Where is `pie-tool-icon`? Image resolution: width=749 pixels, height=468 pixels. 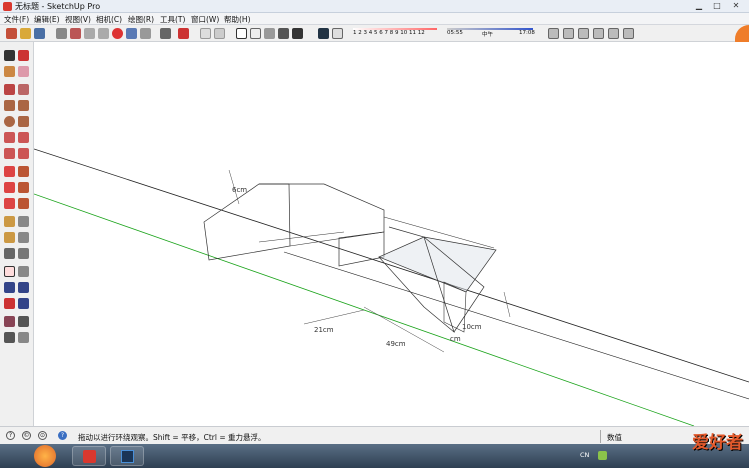
pie-tool-icon is located at coordinates (23, 153).